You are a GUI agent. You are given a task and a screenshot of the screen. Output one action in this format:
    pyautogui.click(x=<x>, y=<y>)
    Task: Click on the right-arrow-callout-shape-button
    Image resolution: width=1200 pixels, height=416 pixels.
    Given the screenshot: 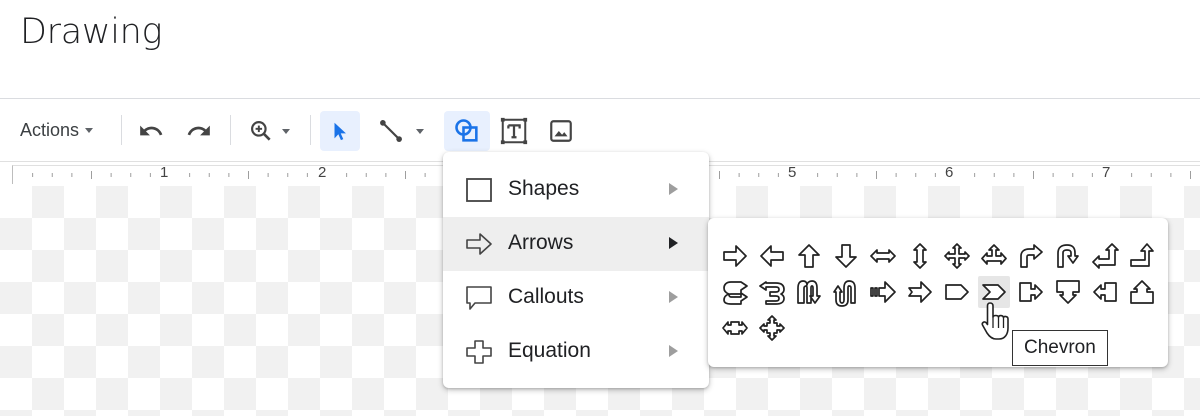 What is the action you would take?
    pyautogui.click(x=1031, y=292)
    